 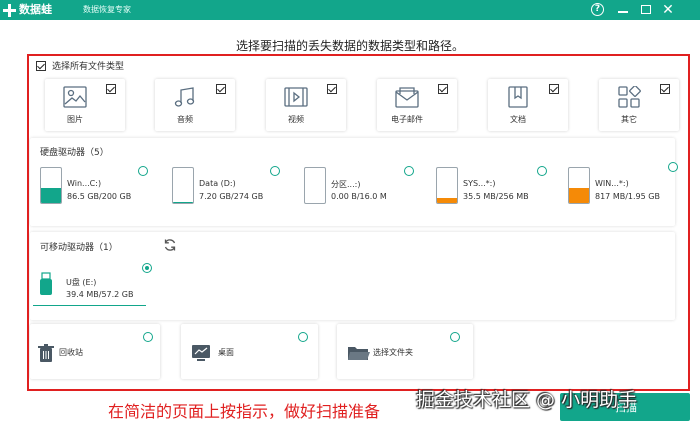 What do you see at coordinates (479, 183) in the screenshot?
I see `drive-name: SYS...*:)` at bounding box center [479, 183].